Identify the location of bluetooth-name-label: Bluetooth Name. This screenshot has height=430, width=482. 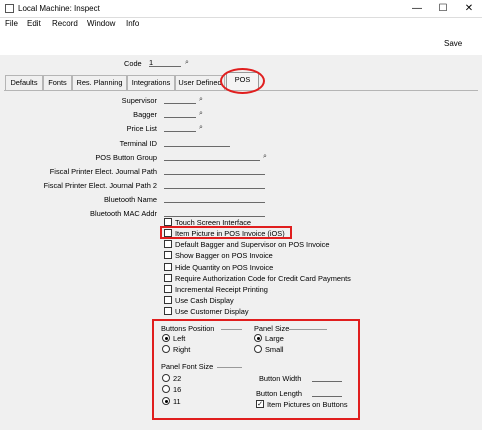
(130, 199).